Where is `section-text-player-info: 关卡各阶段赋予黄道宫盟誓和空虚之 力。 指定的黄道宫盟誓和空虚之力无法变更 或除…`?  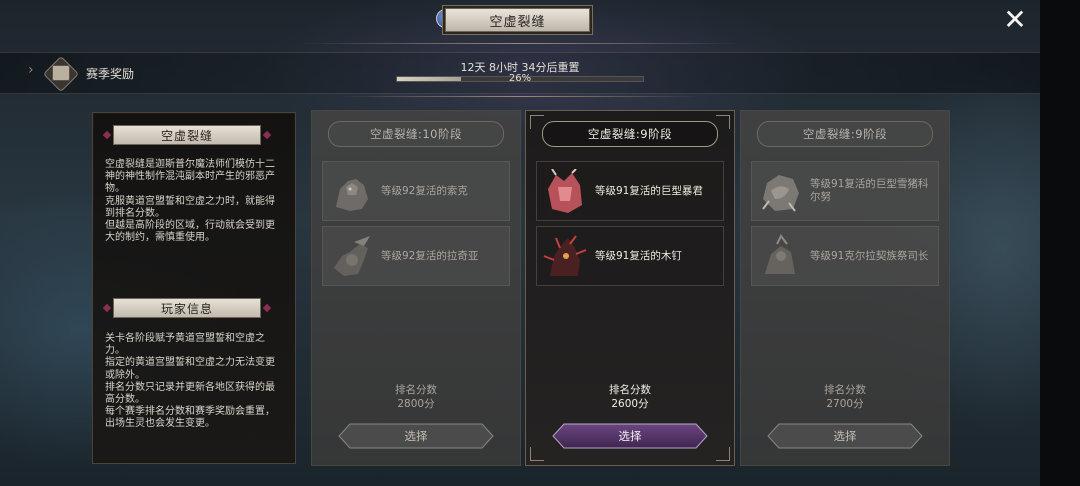
section-text-player-info: 关卡各阶段赋予黄道宫盟誓和空虚之 力。 指定的黄道宫盟誓和空虚之力无法变更 或除… is located at coordinates (190, 381).